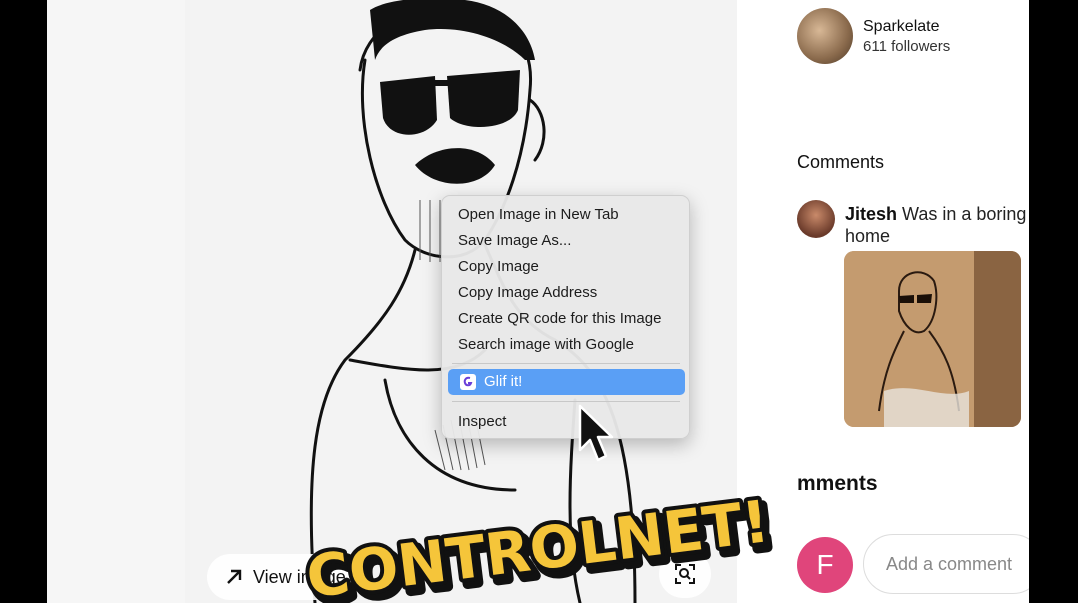 Image resolution: width=1078 pixels, height=603 pixels. What do you see at coordinates (527, 293) in the screenshot?
I see `menu-copy-image-address: Copy Image Address` at bounding box center [527, 293].